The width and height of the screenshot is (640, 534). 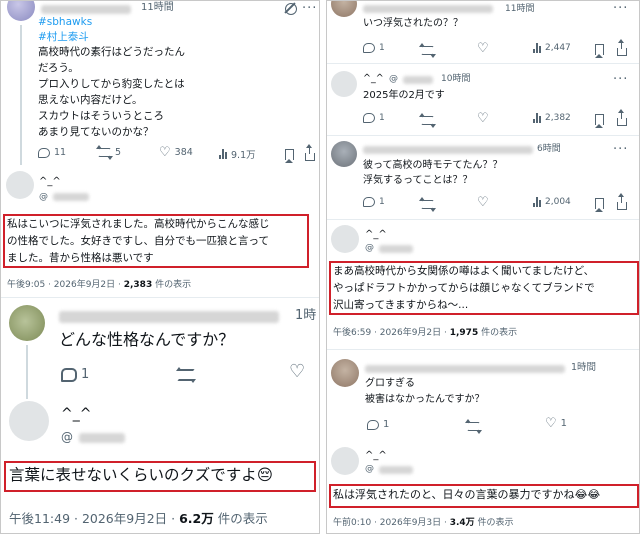 I want to click on retweet-button, so click(x=186, y=375).